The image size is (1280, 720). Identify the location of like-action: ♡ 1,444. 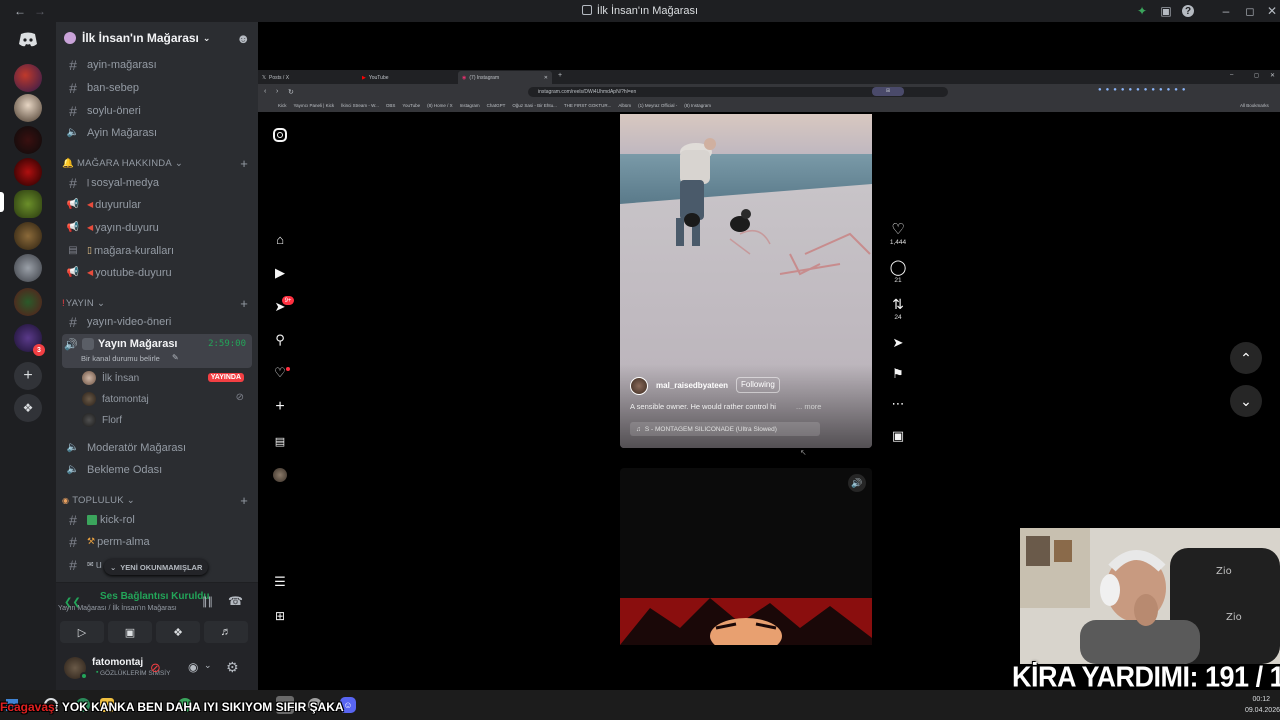
(898, 233).